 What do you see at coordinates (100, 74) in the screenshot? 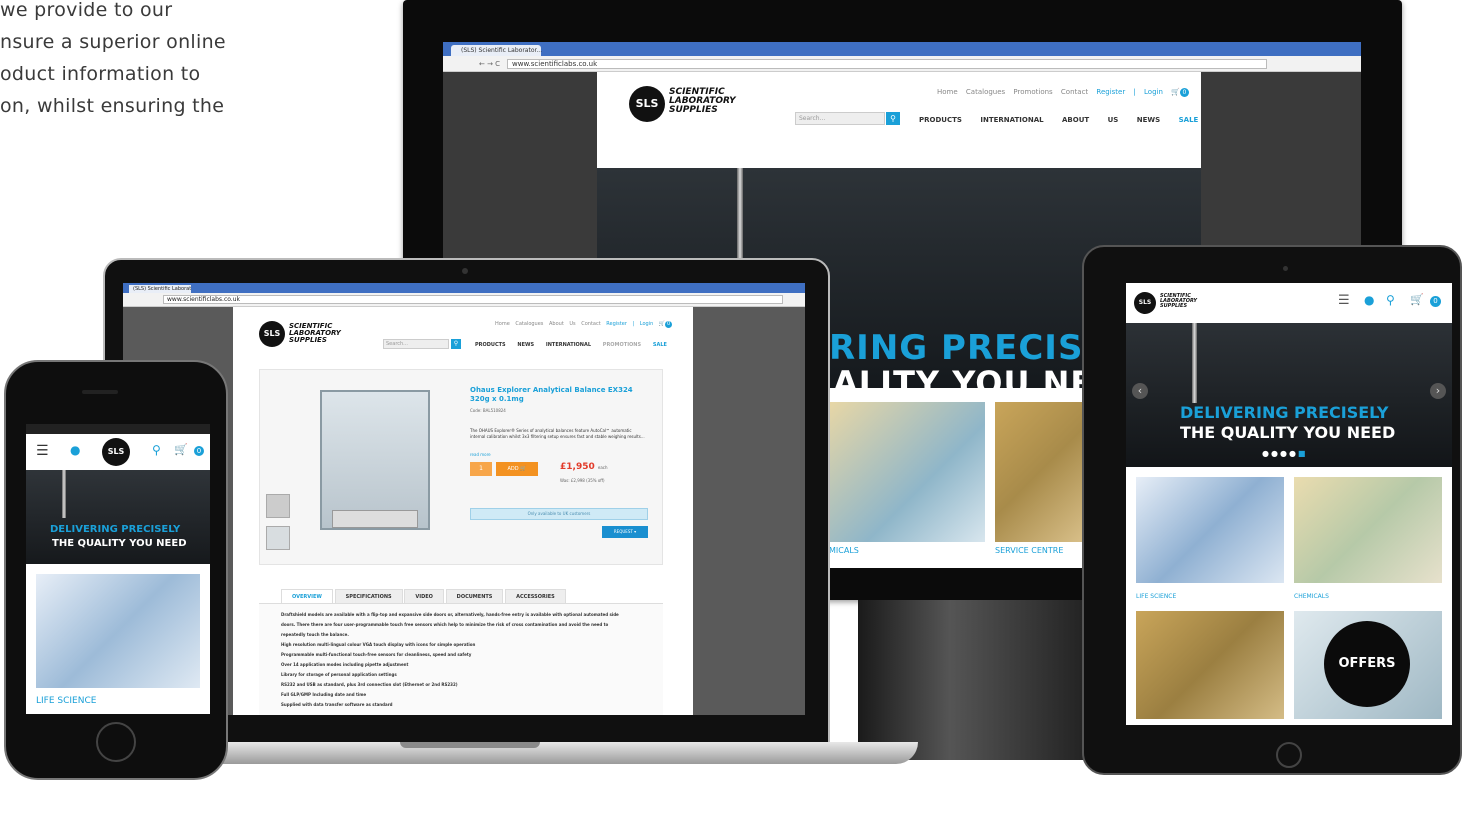
I see `intro-line: oduct information to` at bounding box center [100, 74].